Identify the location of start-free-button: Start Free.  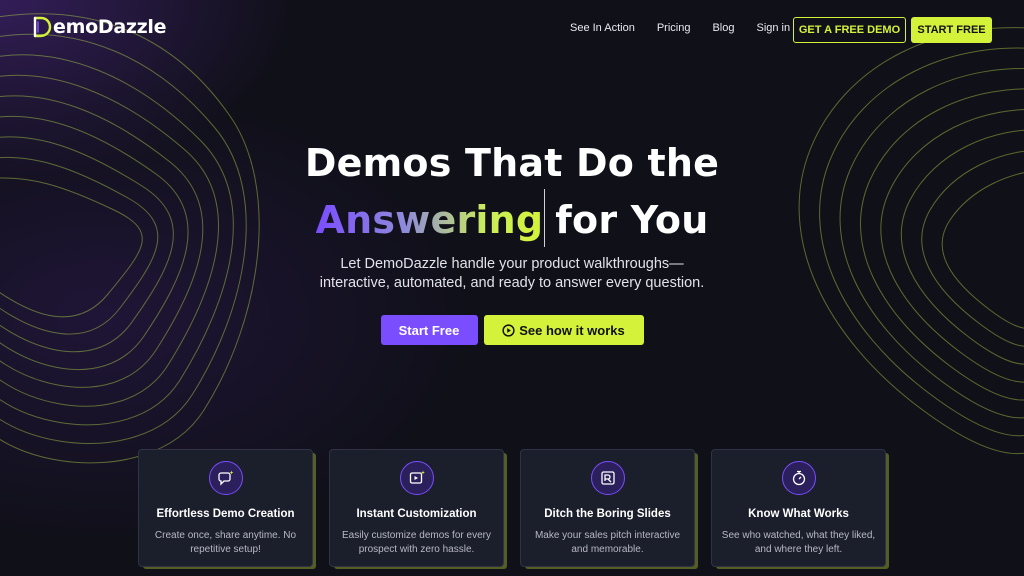
(429, 330).